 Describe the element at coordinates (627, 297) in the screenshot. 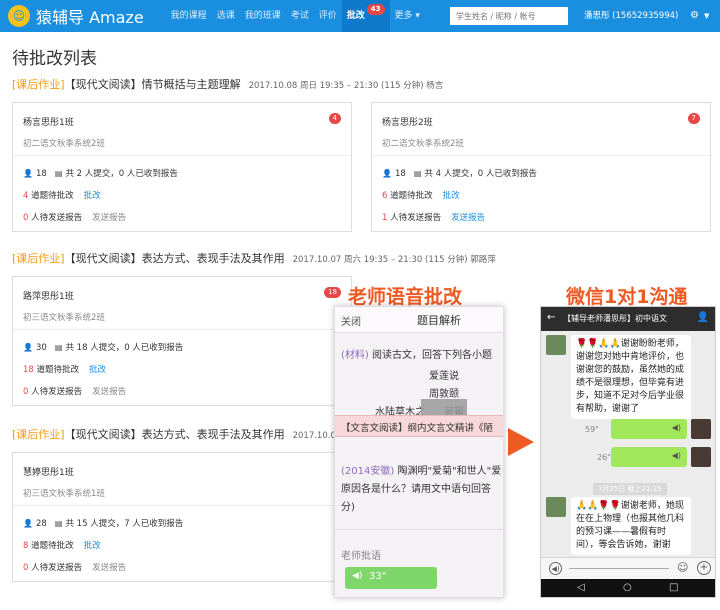

I see `overlay-label-wechat: 微信1对1沟通` at that location.